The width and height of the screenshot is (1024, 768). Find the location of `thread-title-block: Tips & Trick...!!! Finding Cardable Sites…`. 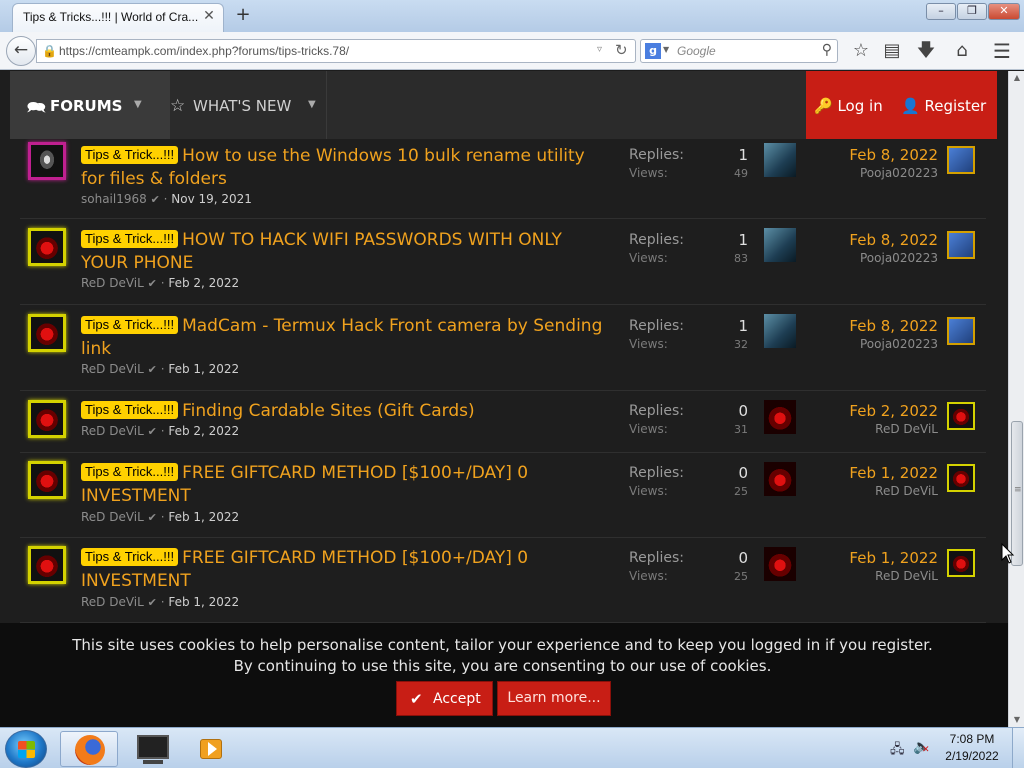

thread-title-block: Tips & Trick...!!! Finding Cardable Sites… is located at coordinates (346, 411).